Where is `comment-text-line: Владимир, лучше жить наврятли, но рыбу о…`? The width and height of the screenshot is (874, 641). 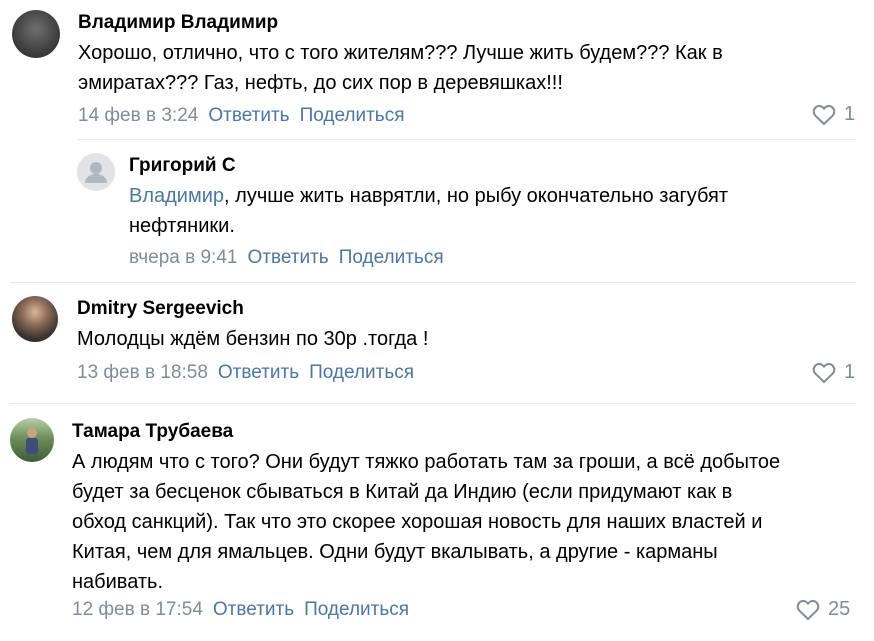 comment-text-line: Владимир, лучше жить наврятли, но рыбу о… is located at coordinates (429, 196).